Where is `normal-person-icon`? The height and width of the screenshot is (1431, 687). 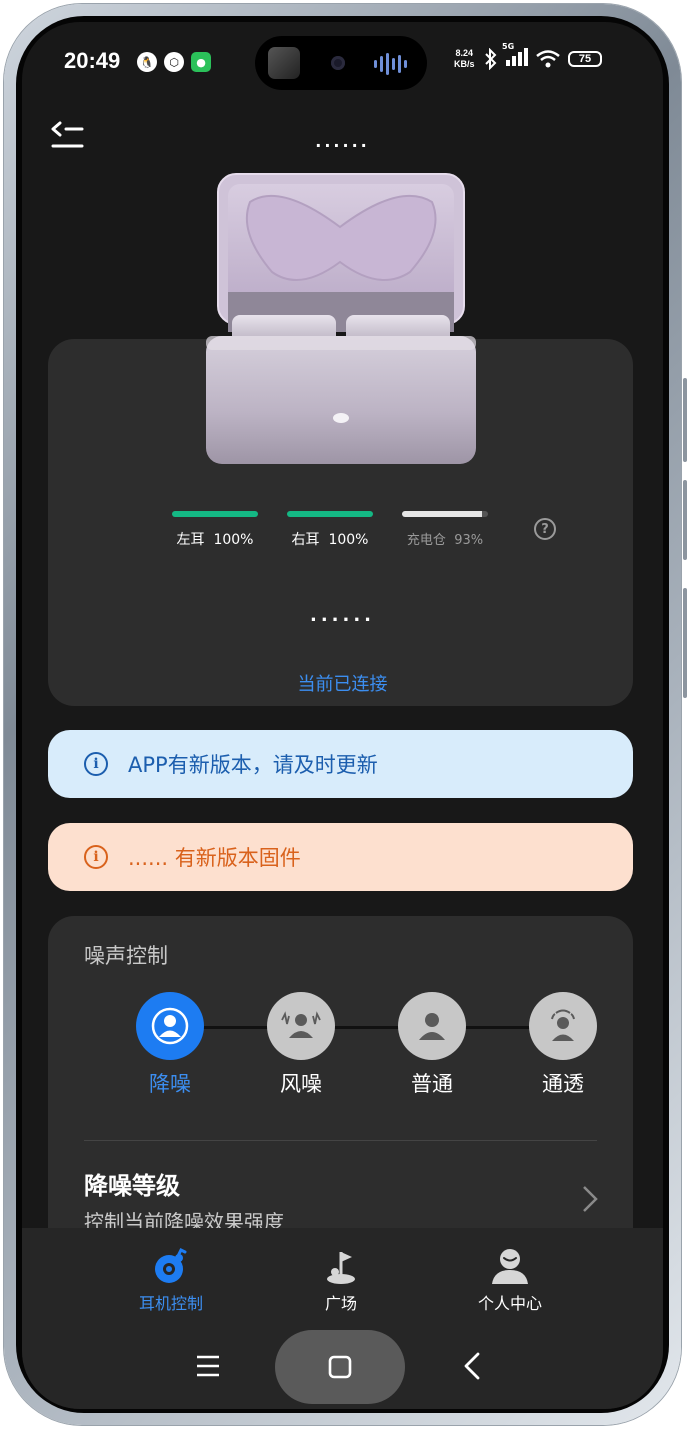
normal-person-icon is located at coordinates (432, 1026).